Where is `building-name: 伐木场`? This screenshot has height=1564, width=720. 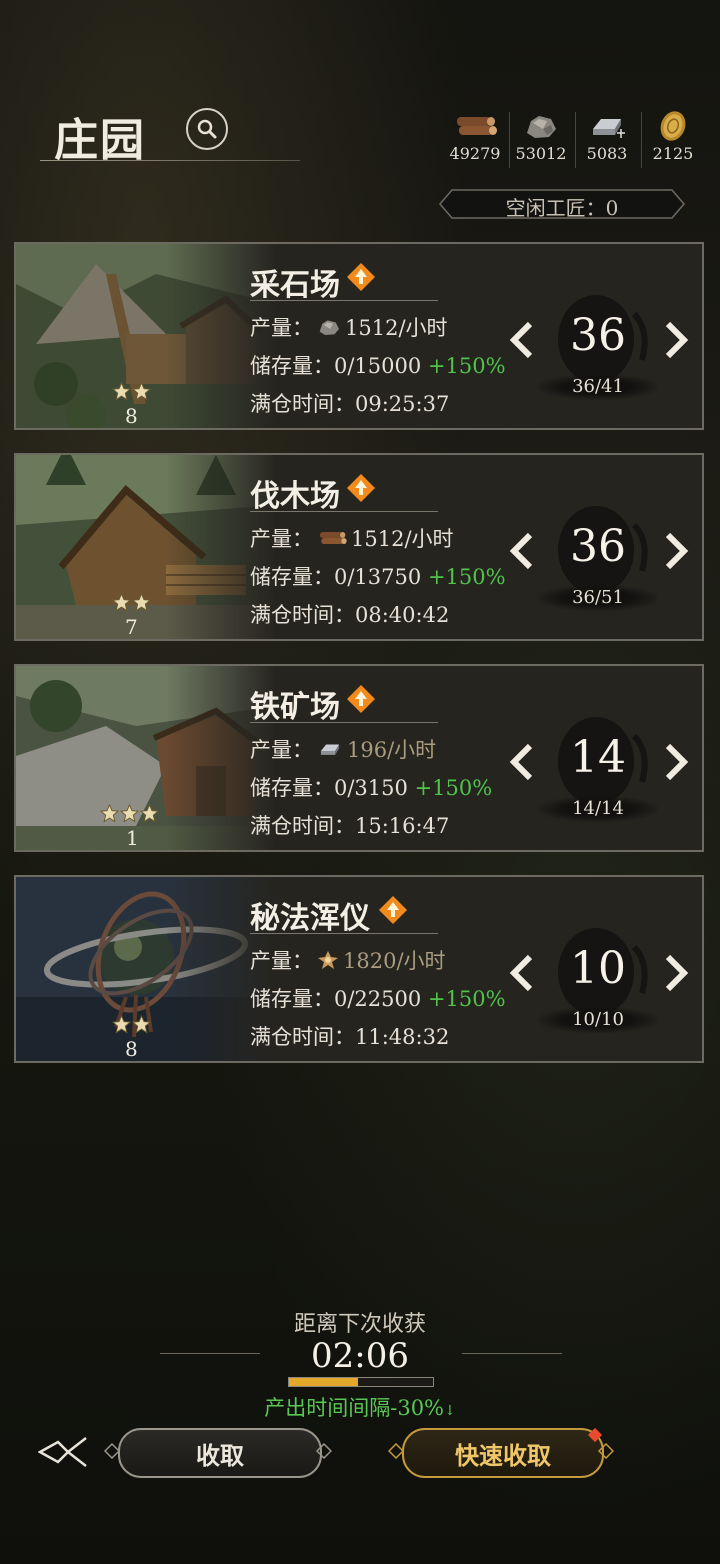
building-name: 伐木场 is located at coordinates (295, 496).